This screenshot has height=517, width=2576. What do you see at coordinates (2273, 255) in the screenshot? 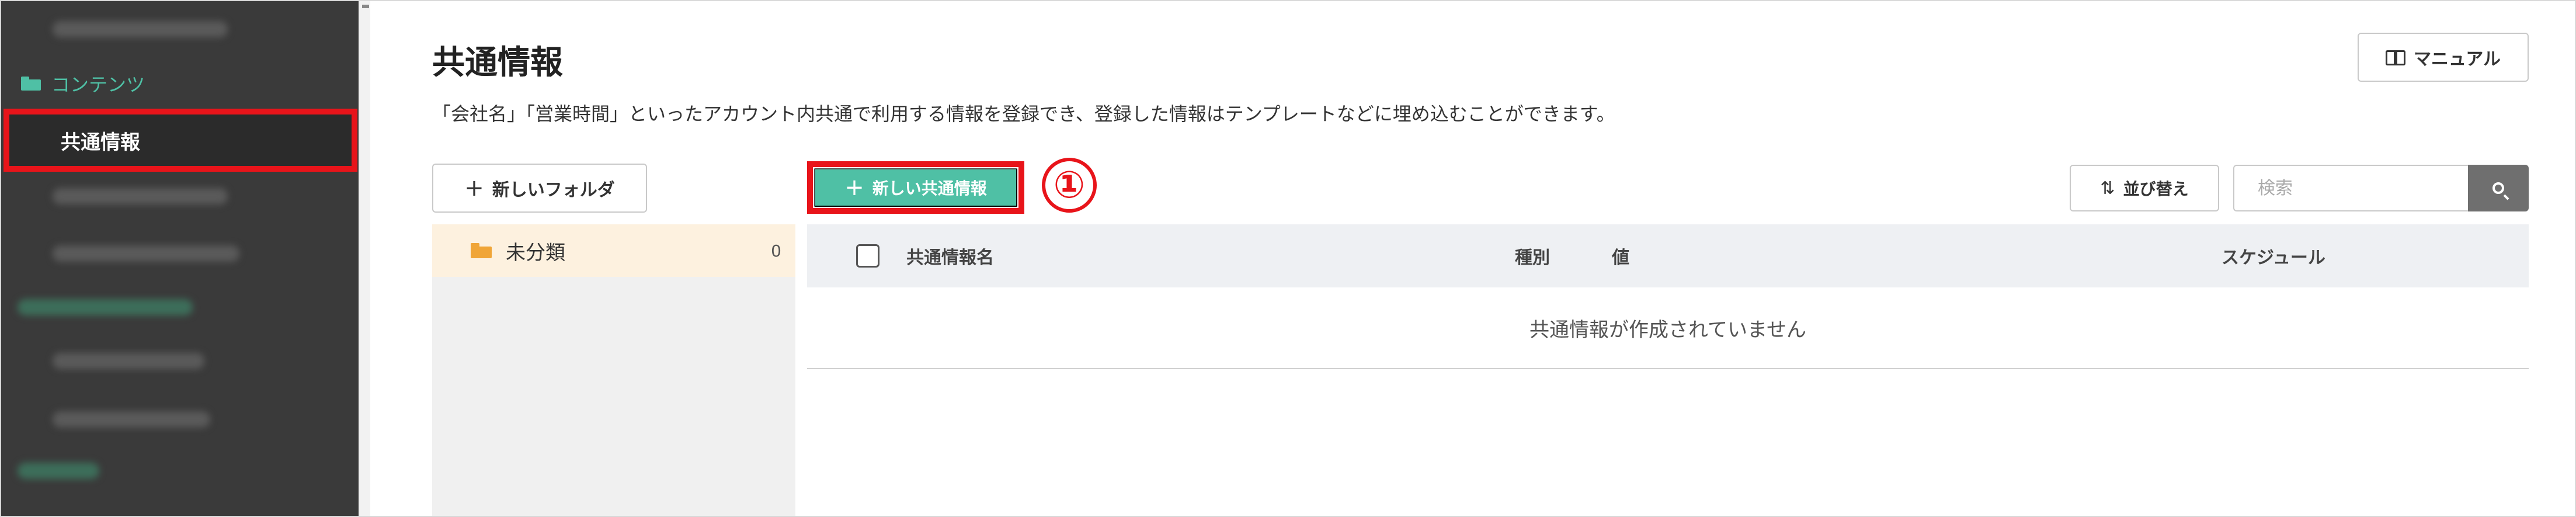
I see `column-header-schedule: スケジュール` at bounding box center [2273, 255].